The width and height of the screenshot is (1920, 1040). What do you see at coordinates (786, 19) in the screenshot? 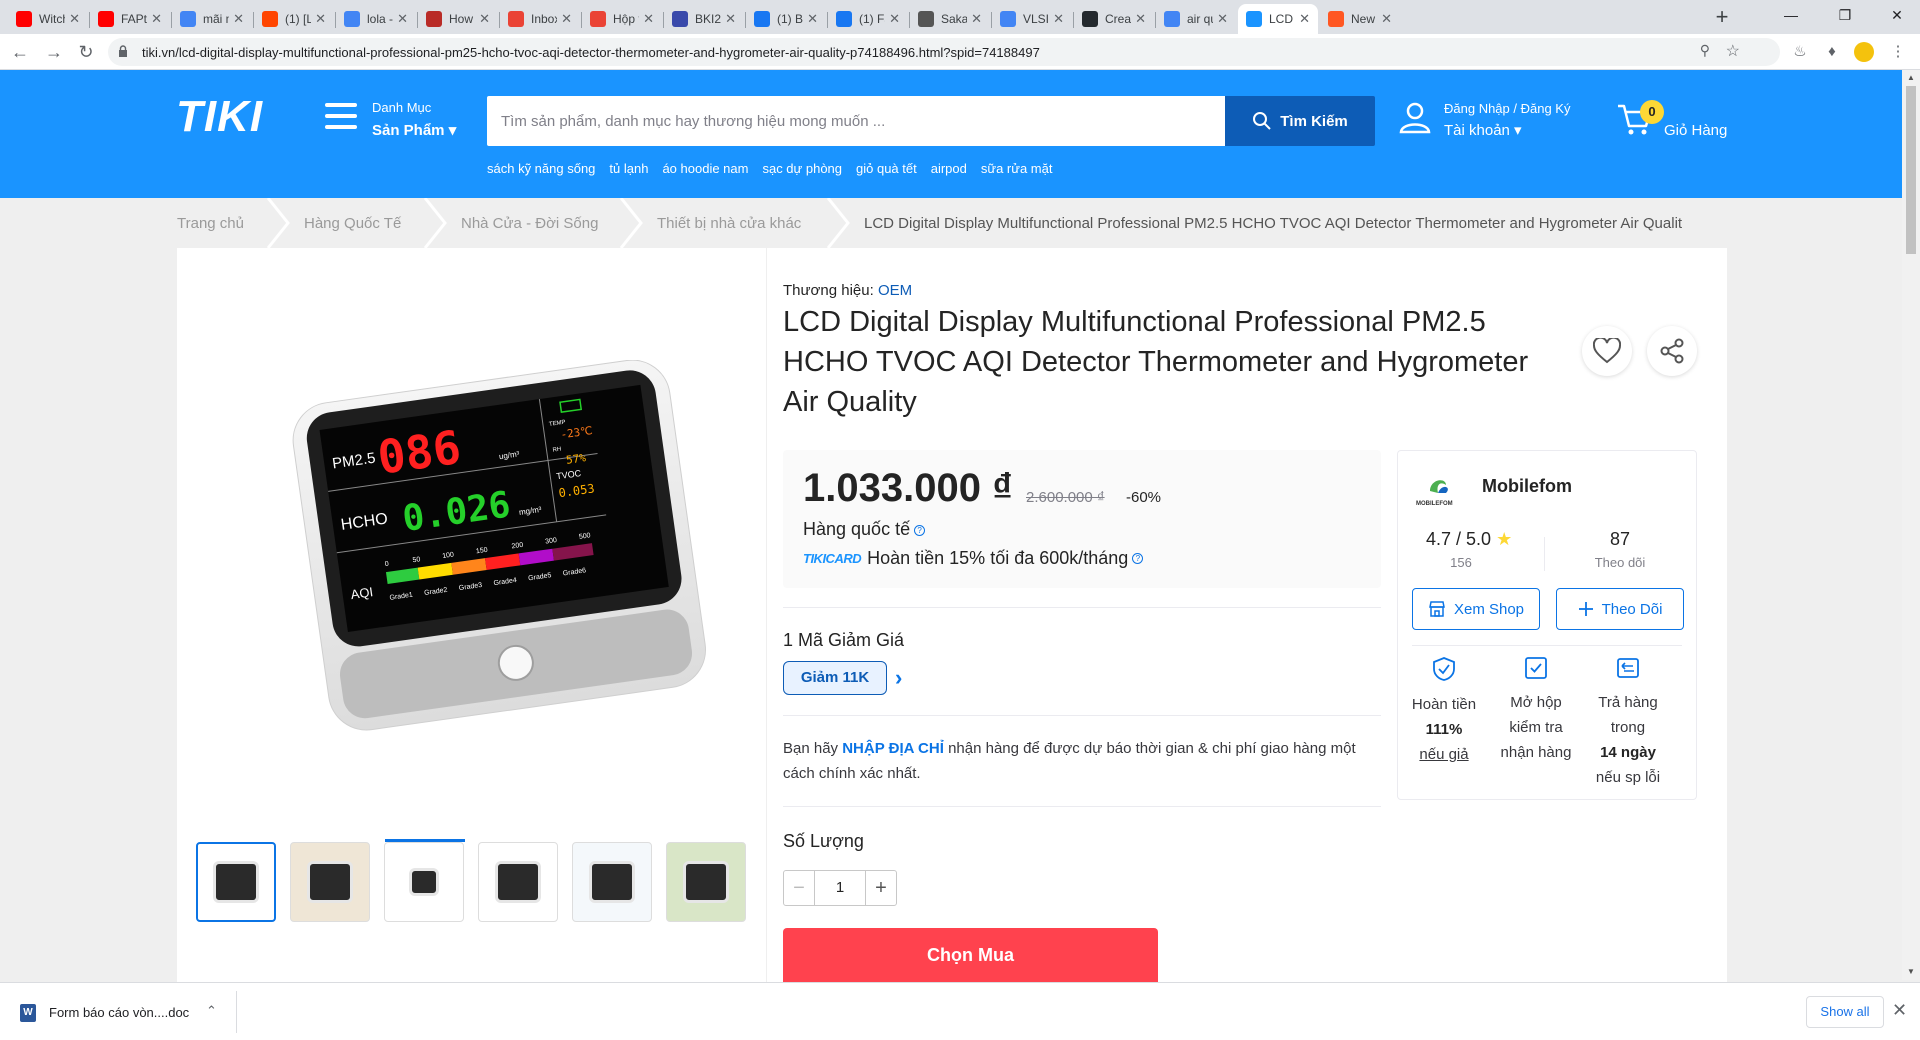
I see `browser-tab: (1) Bá✕` at bounding box center [786, 19].